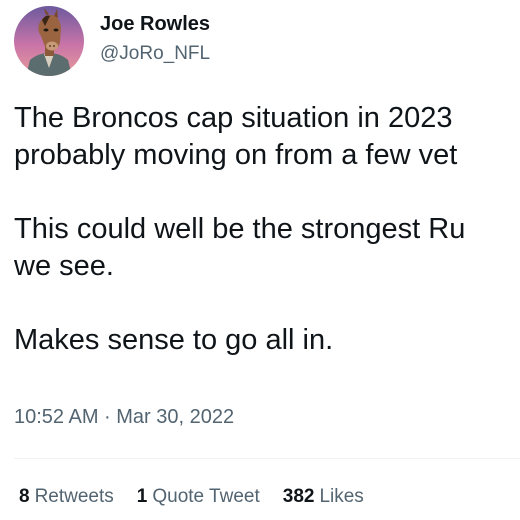 This screenshot has height=520, width=520. Describe the element at coordinates (341, 496) in the screenshot. I see `likes-label: Likes` at that location.